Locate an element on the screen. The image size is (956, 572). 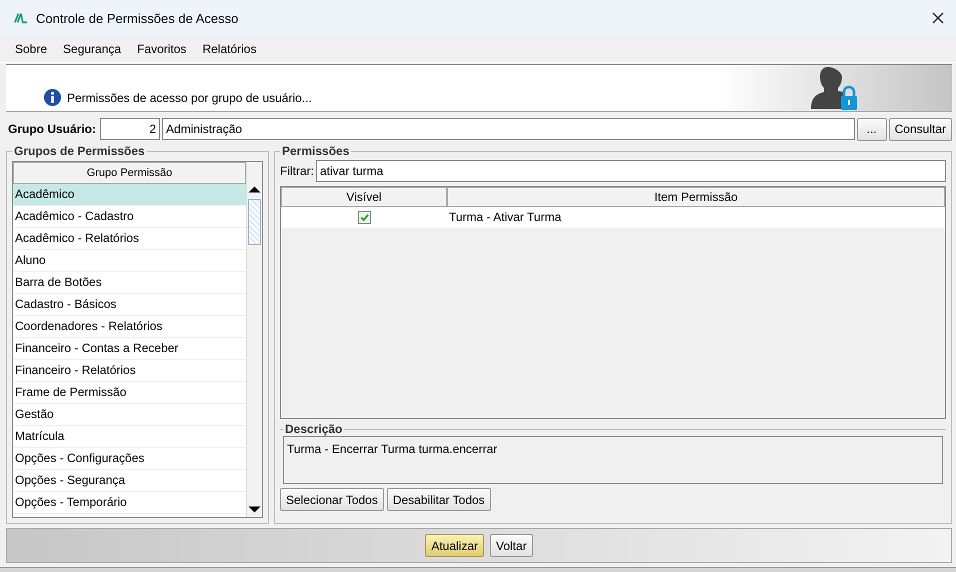
description-title: Descrição is located at coordinates (314, 429).